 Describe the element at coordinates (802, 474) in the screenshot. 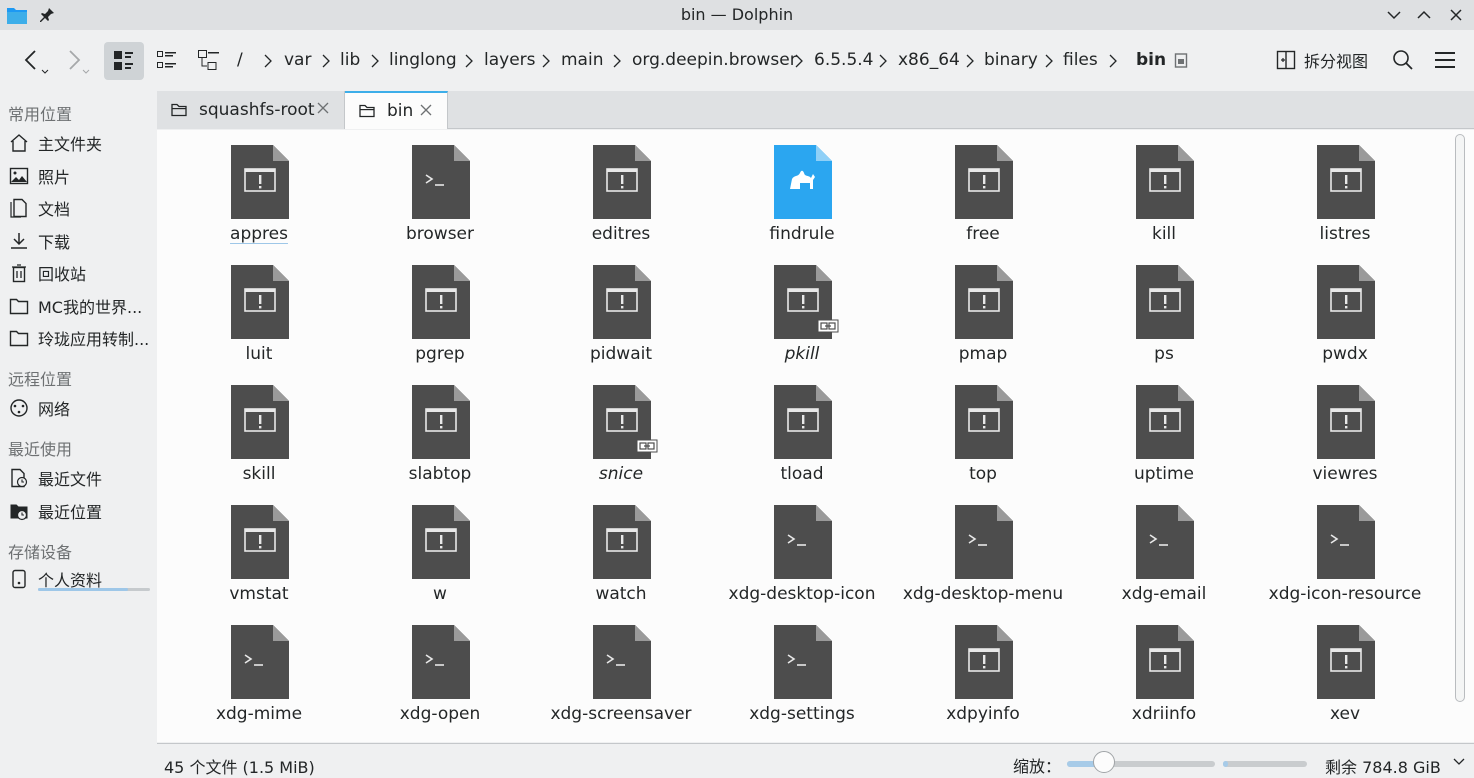

I see `file-name: tload` at that location.